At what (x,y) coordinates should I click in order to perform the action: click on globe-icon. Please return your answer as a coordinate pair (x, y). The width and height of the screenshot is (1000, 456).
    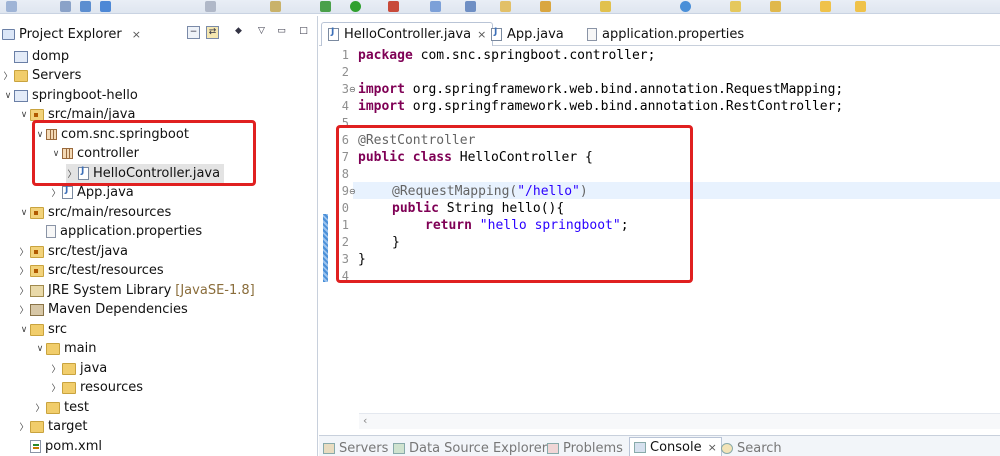
    Looking at the image, I should click on (685, 6).